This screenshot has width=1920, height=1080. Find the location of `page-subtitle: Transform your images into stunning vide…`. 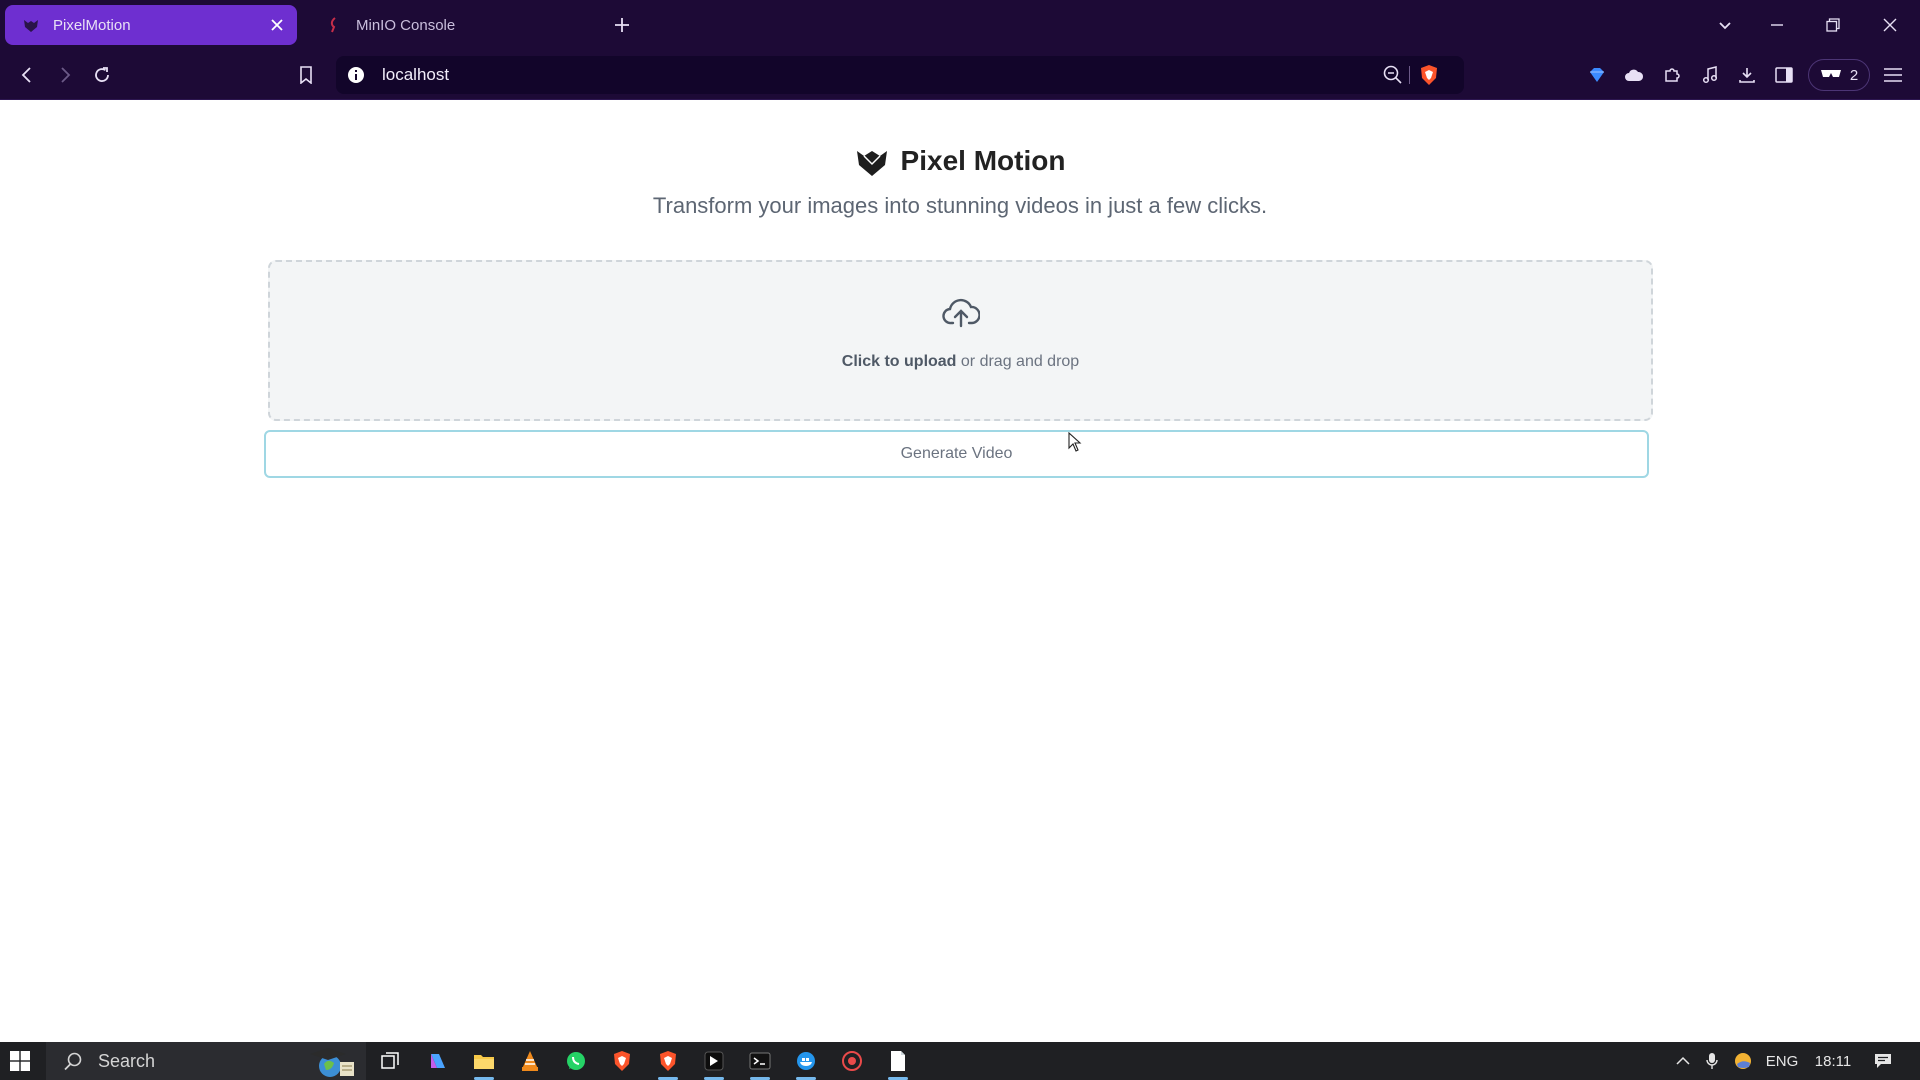

page-subtitle: Transform your images into stunning vide… is located at coordinates (960, 205).